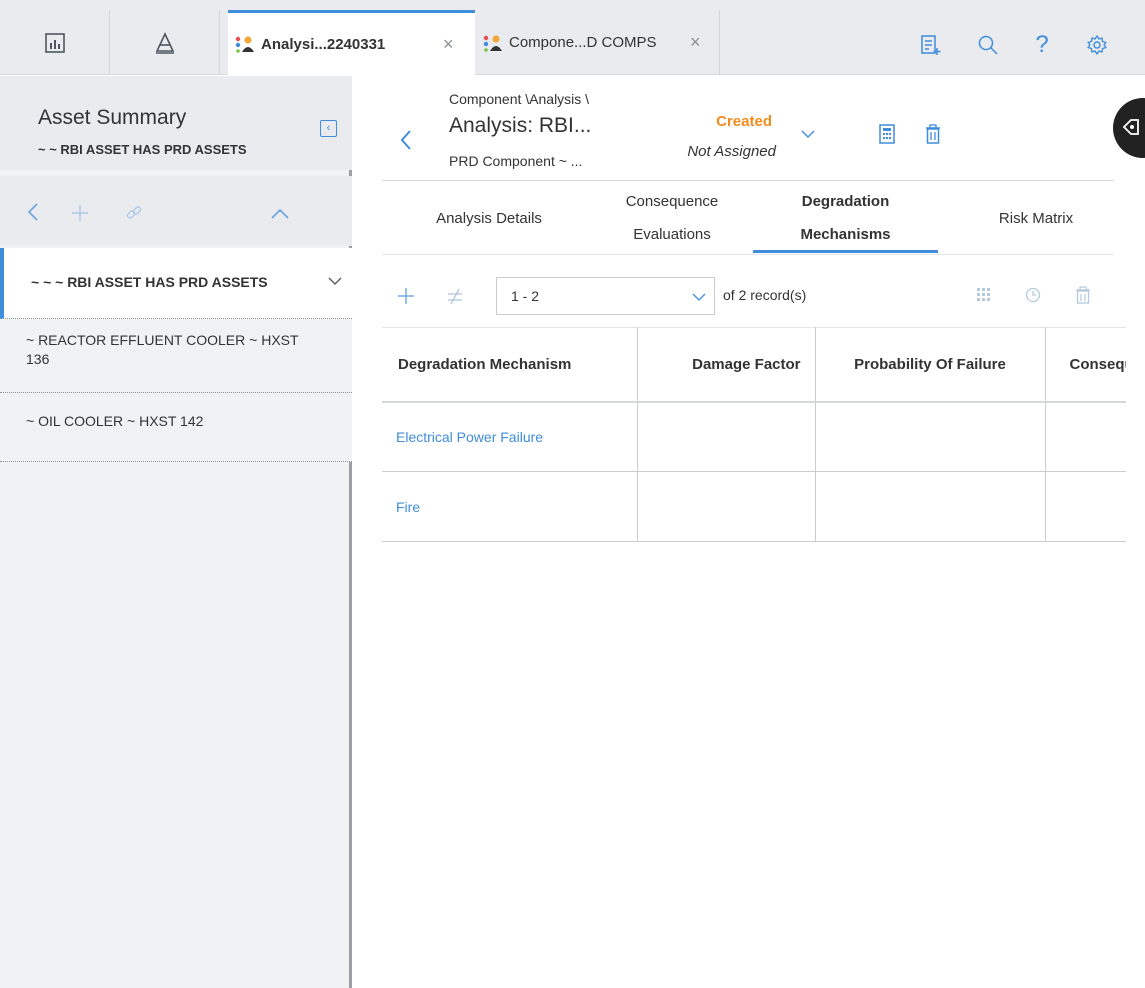 The width and height of the screenshot is (1145, 988). Describe the element at coordinates (1042, 44) in the screenshot. I see `help-icon: ?` at that location.